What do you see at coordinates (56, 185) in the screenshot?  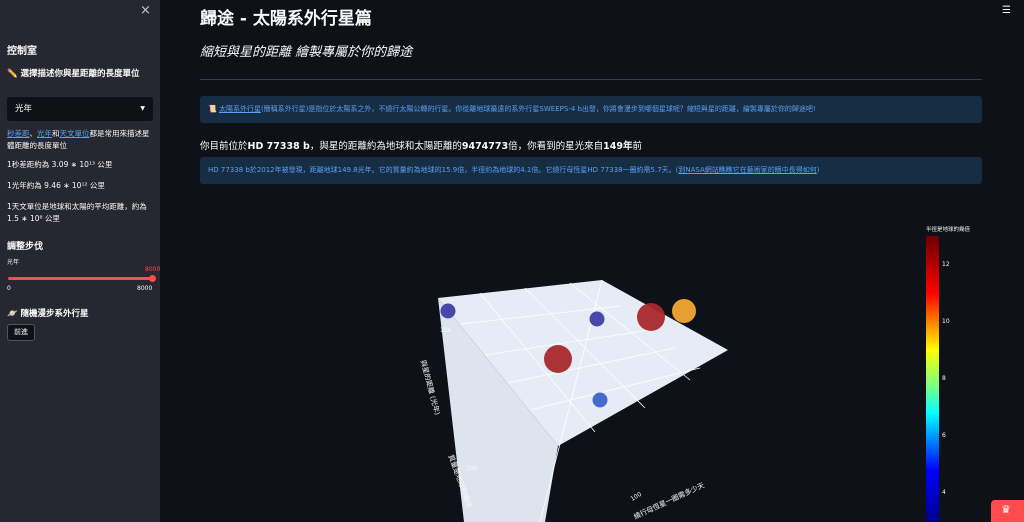 I see `light-year-conversion: 1光年約為 9.46 ∗ 10¹² 公里` at bounding box center [56, 185].